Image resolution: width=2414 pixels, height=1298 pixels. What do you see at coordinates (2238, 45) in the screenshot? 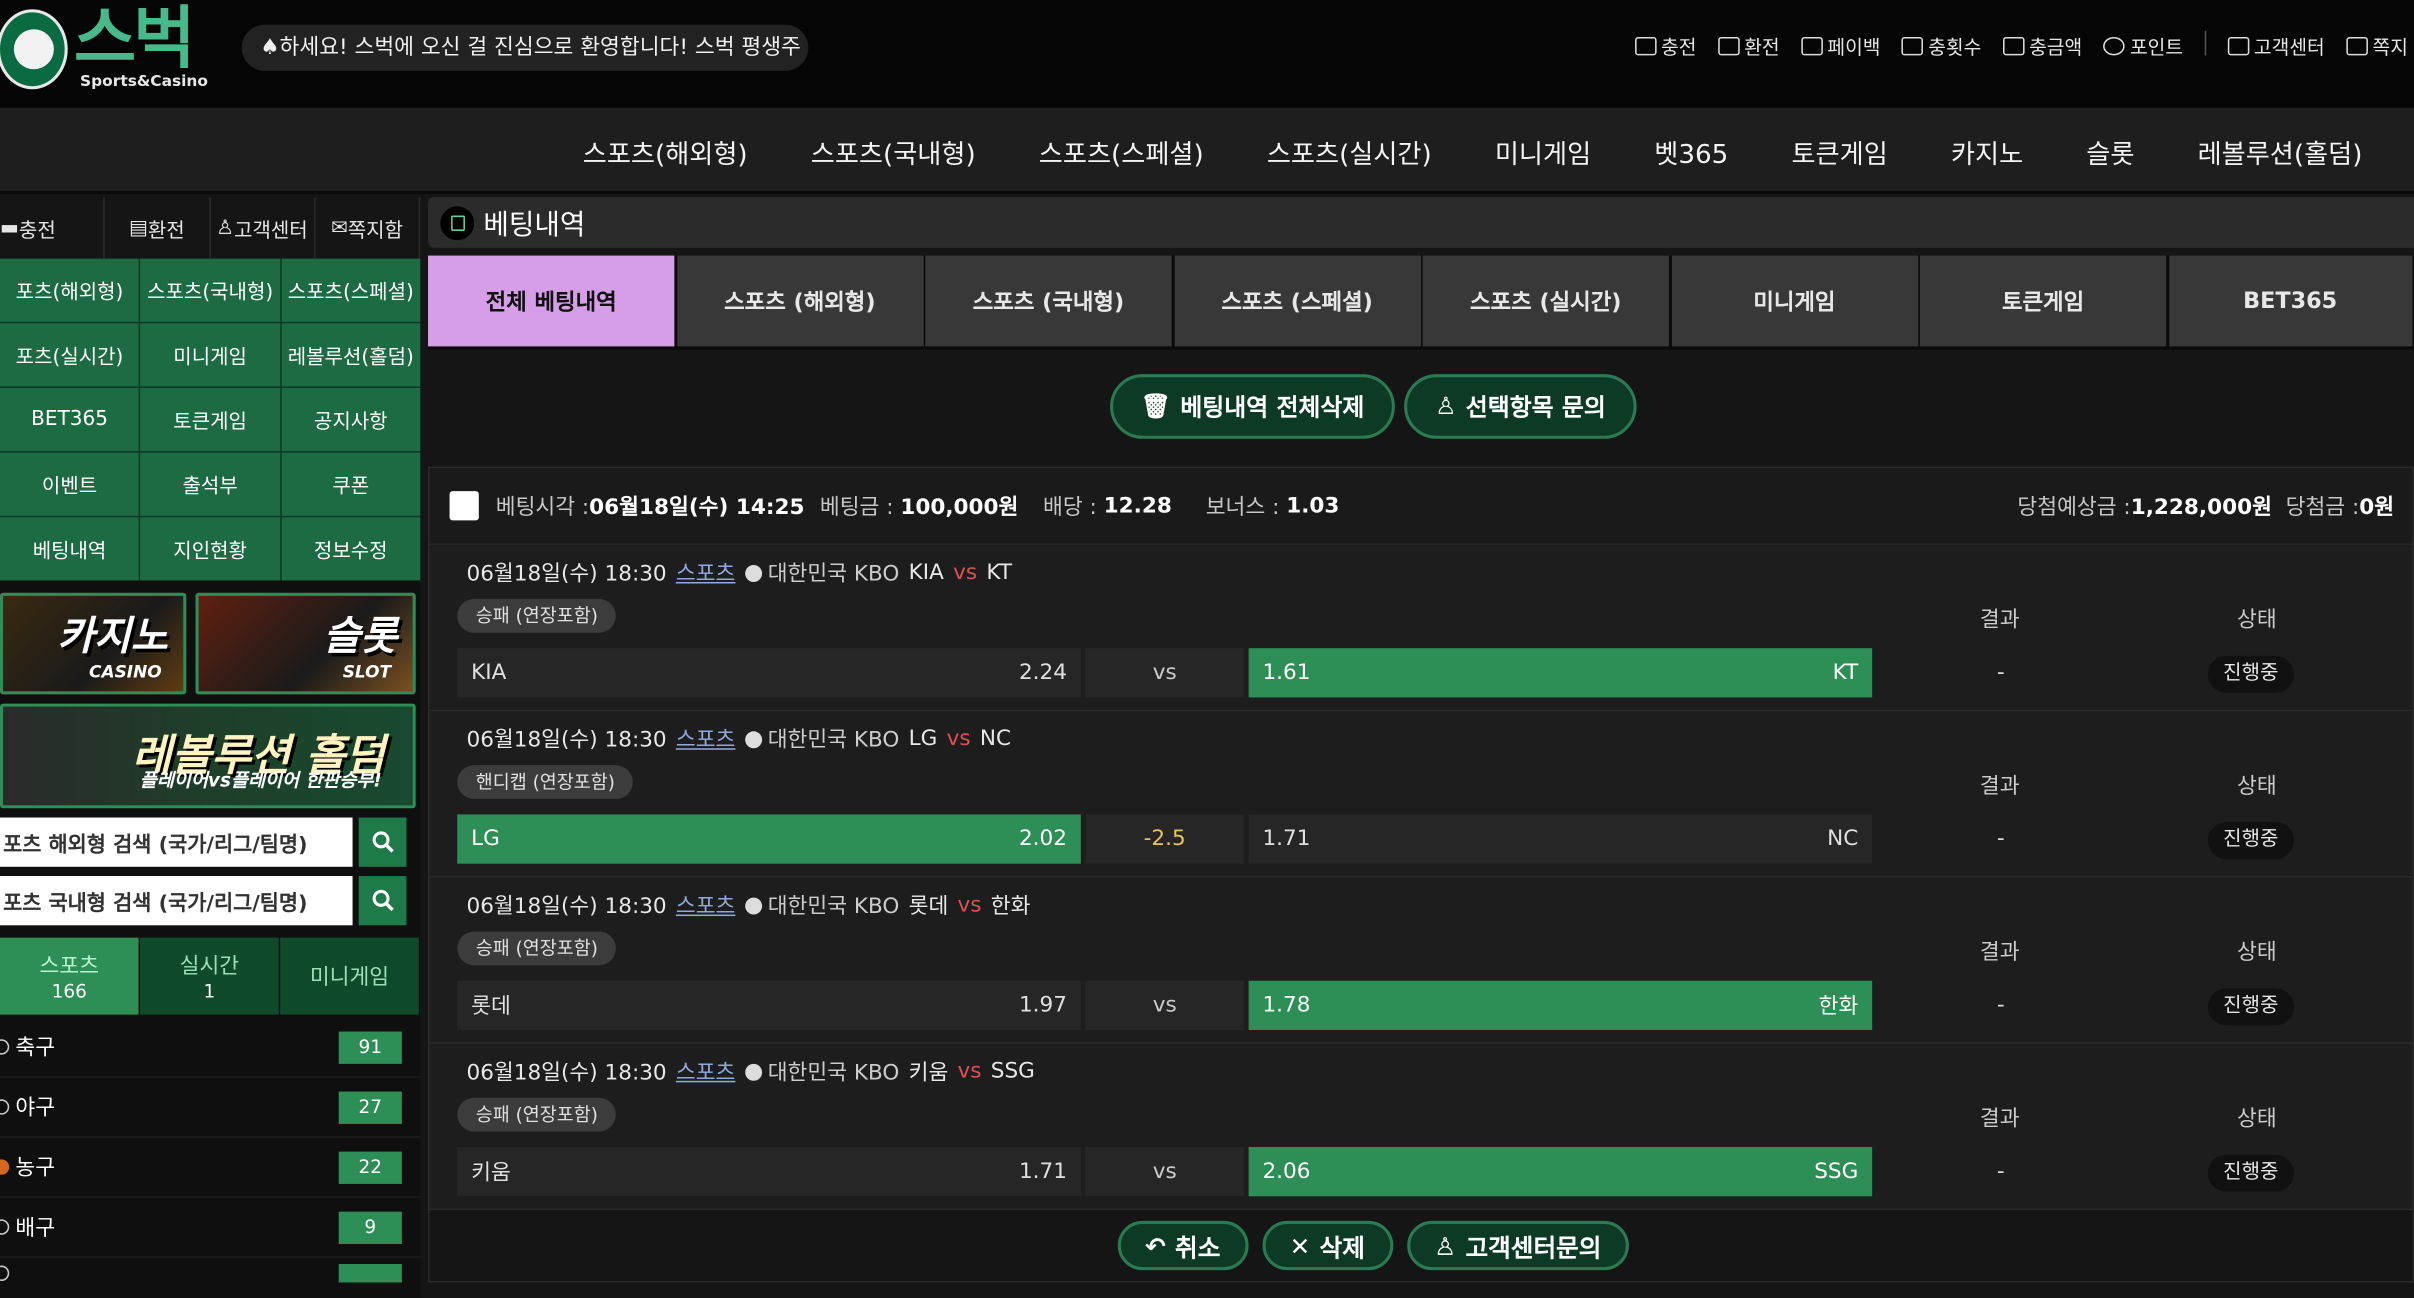
I see `headset-icon` at bounding box center [2238, 45].